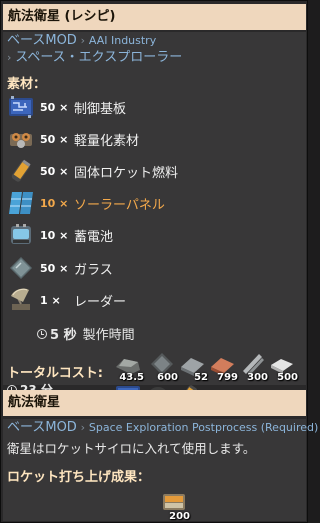  I want to click on item-description: 衛星はロケットサイロに入れて使用します。, so click(131, 448).